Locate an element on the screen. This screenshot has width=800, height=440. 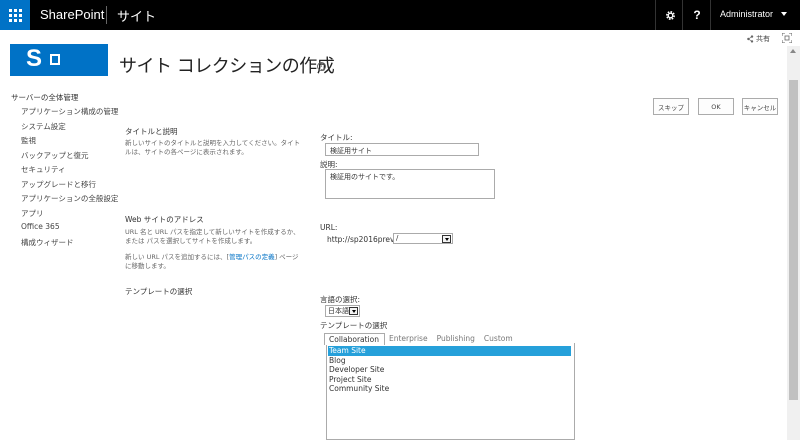
ok-button: OK is located at coordinates (716, 106).